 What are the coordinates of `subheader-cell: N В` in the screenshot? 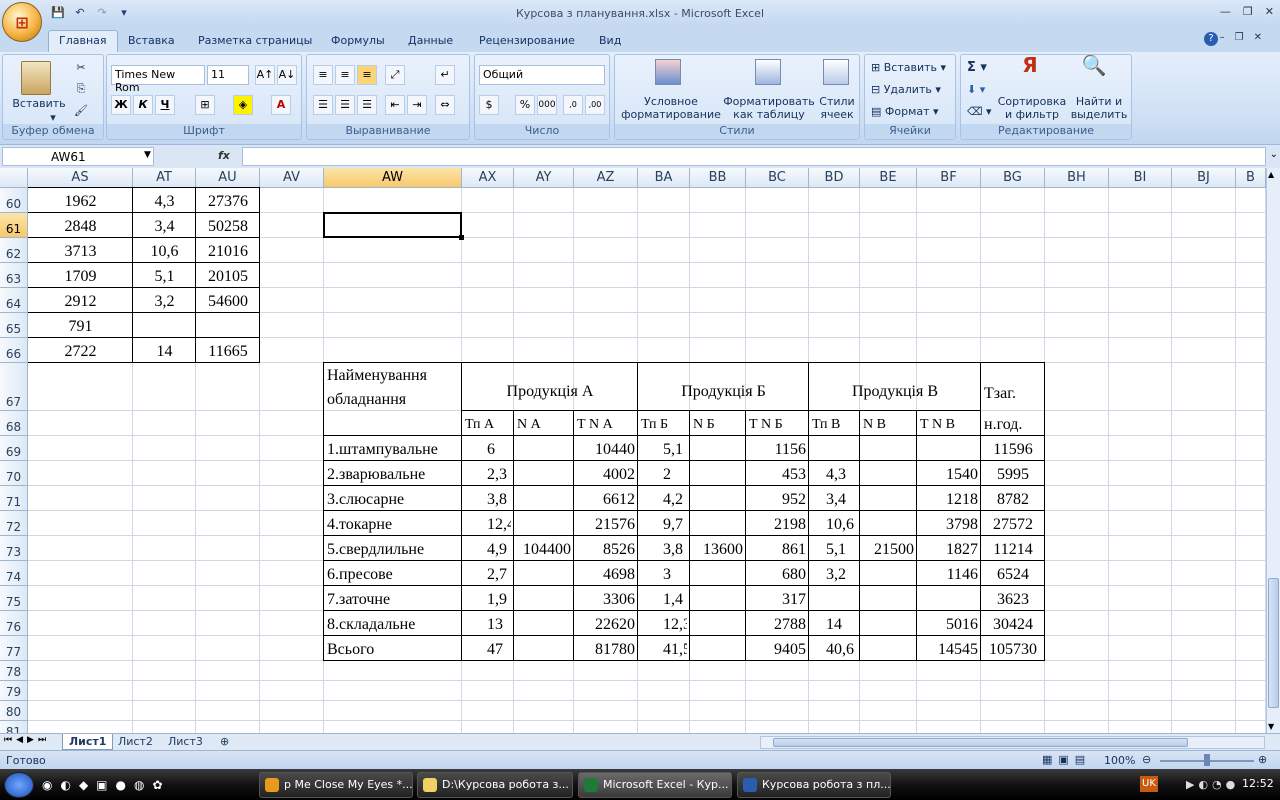 It's located at (888, 425).